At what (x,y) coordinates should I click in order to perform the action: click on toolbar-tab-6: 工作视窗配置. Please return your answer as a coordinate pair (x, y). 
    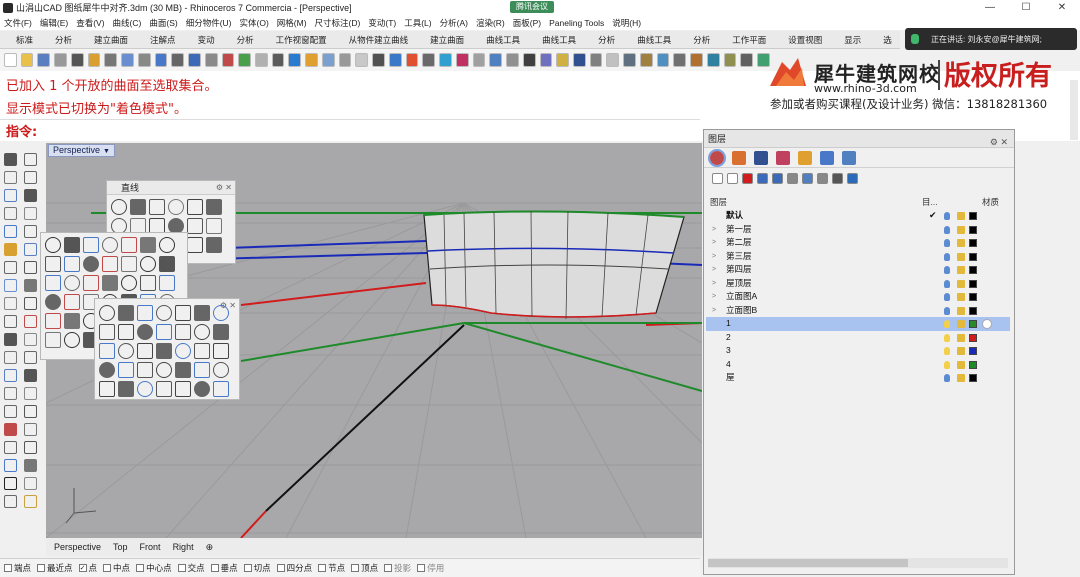
    Looking at the image, I should click on (301, 40).